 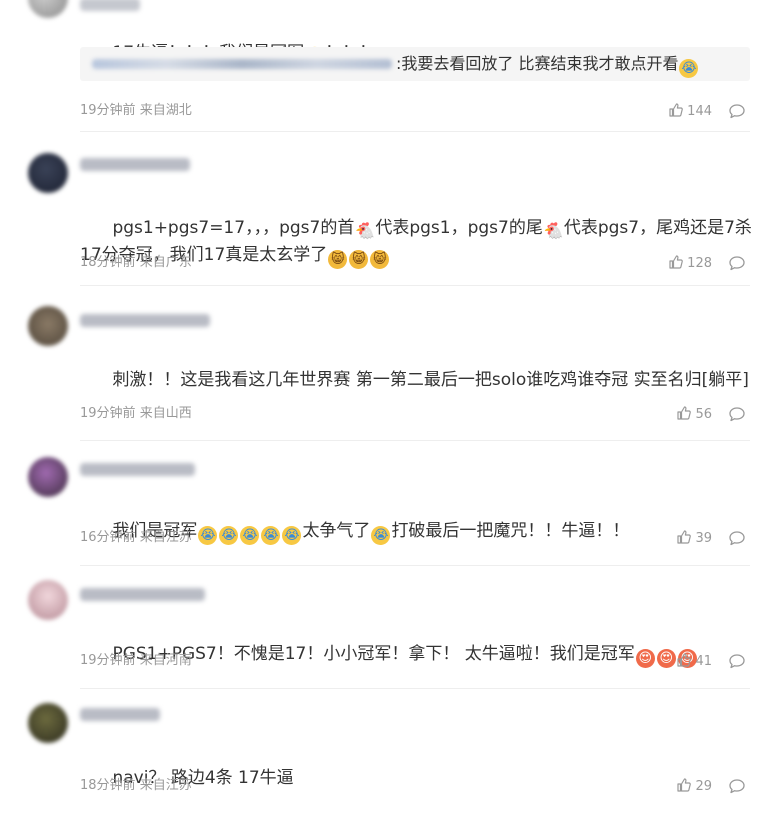 What do you see at coordinates (699, 111) in the screenshot?
I see `like-count: 144` at bounding box center [699, 111].